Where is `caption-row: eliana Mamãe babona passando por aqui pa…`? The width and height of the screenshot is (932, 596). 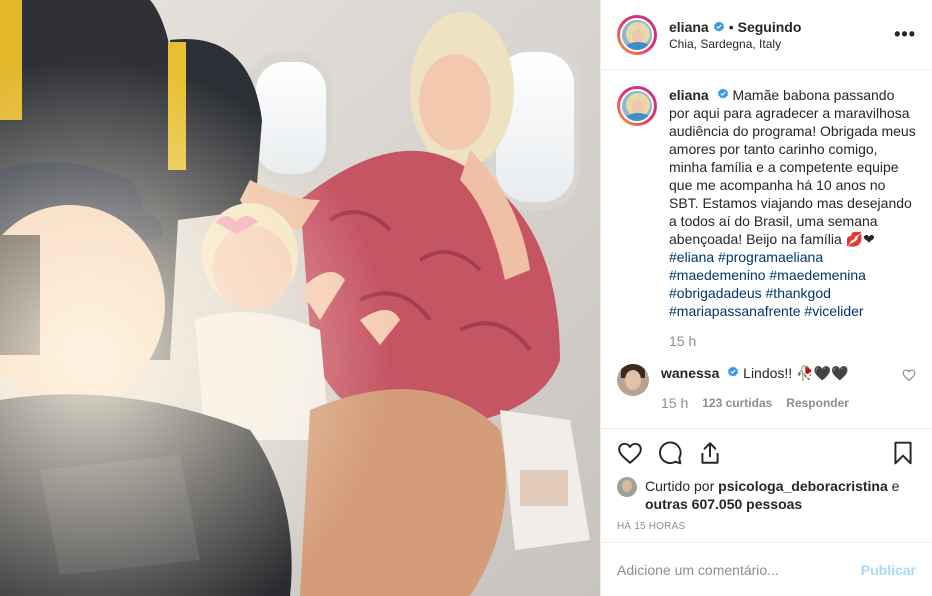 caption-row: eliana Mamãe babona passando por aqui pa… is located at coordinates (766, 218).